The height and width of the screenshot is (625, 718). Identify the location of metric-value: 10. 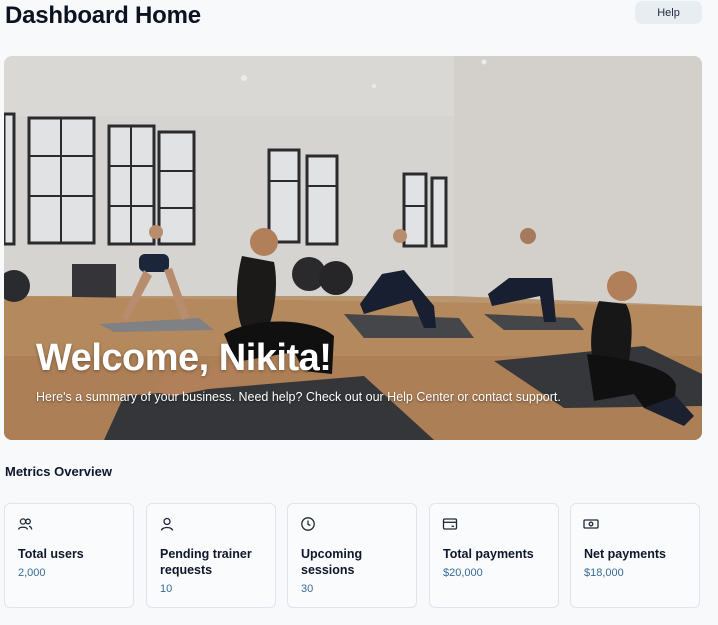
(166, 589).